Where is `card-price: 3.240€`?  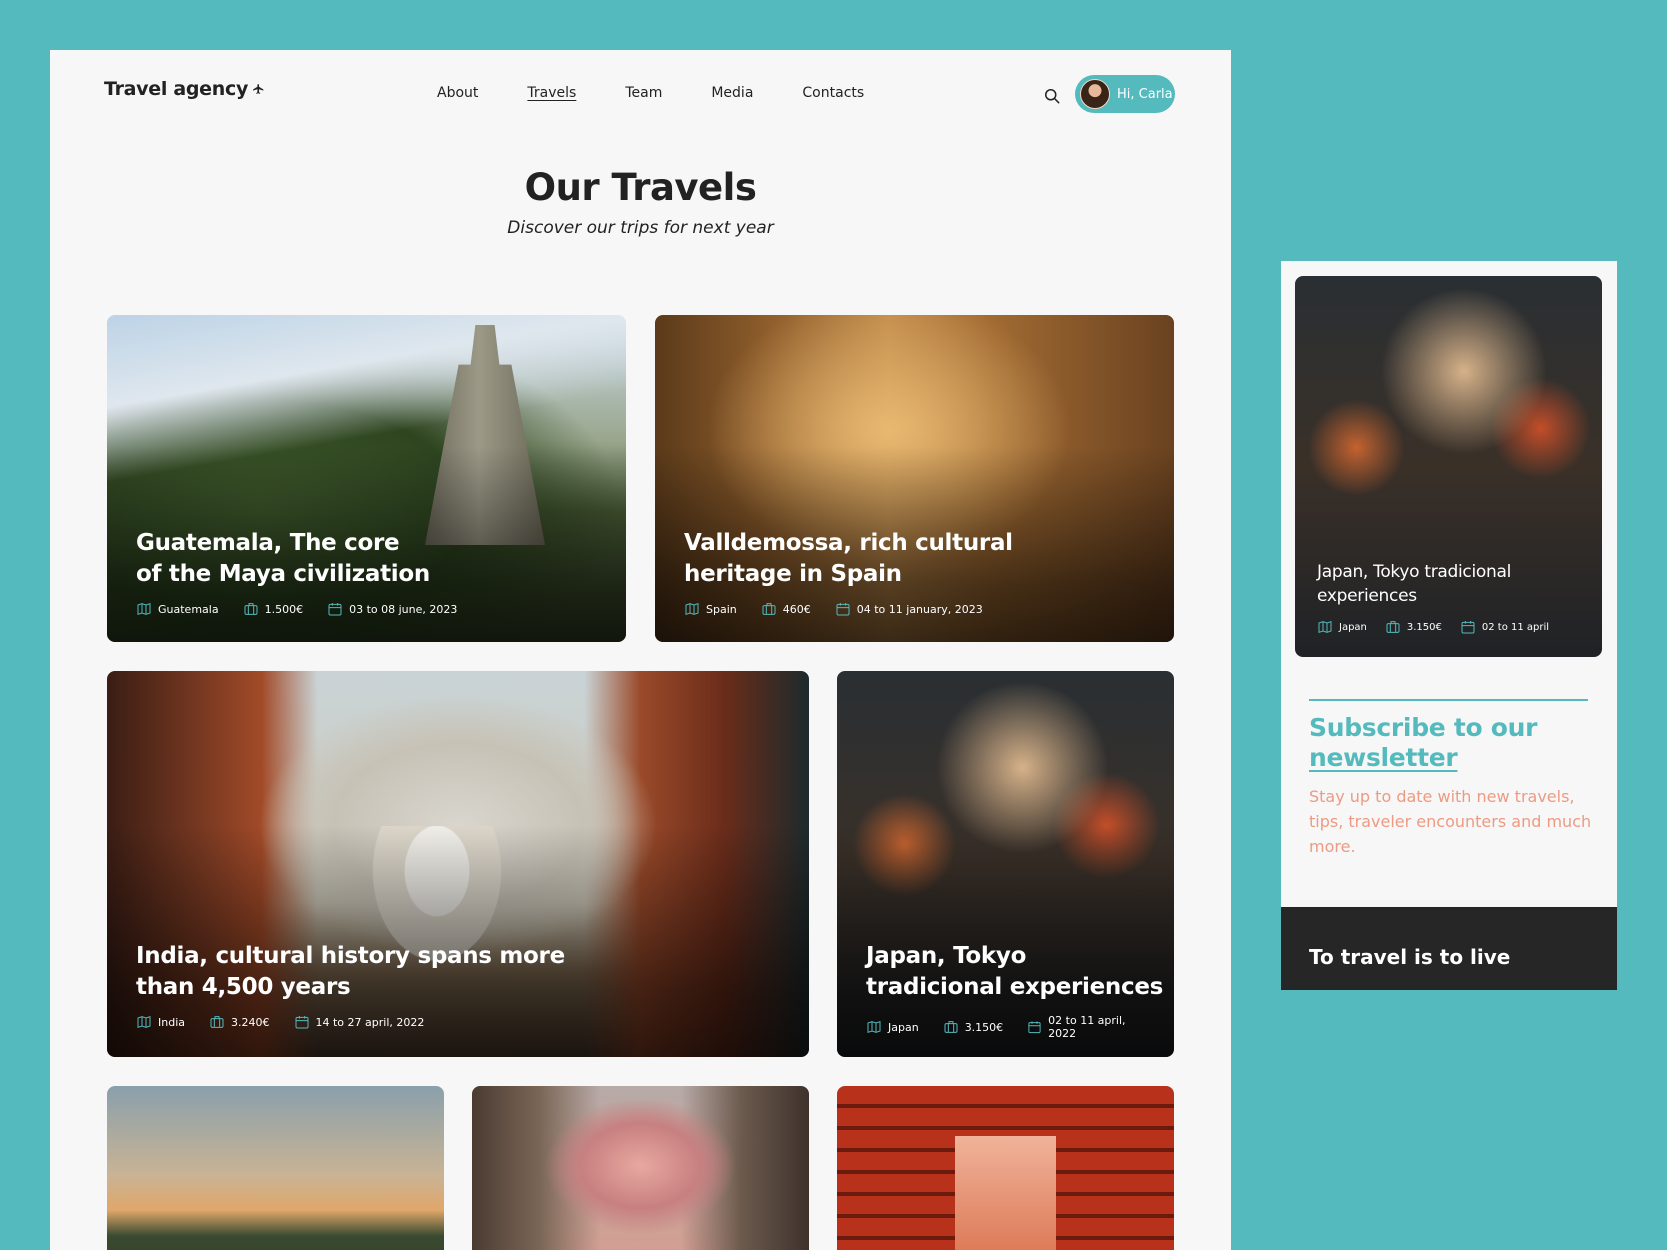 card-price: 3.240€ is located at coordinates (250, 1022).